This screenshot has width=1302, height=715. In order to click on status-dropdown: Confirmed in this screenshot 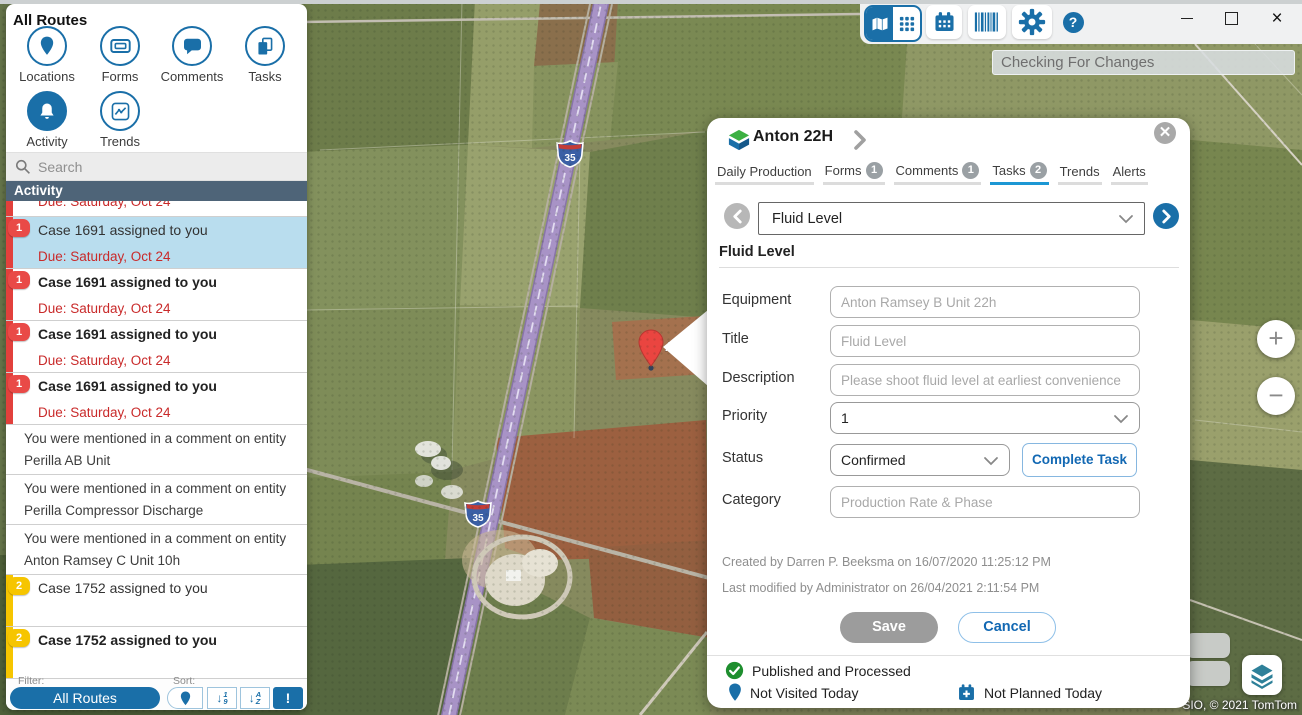, I will do `click(920, 460)`.